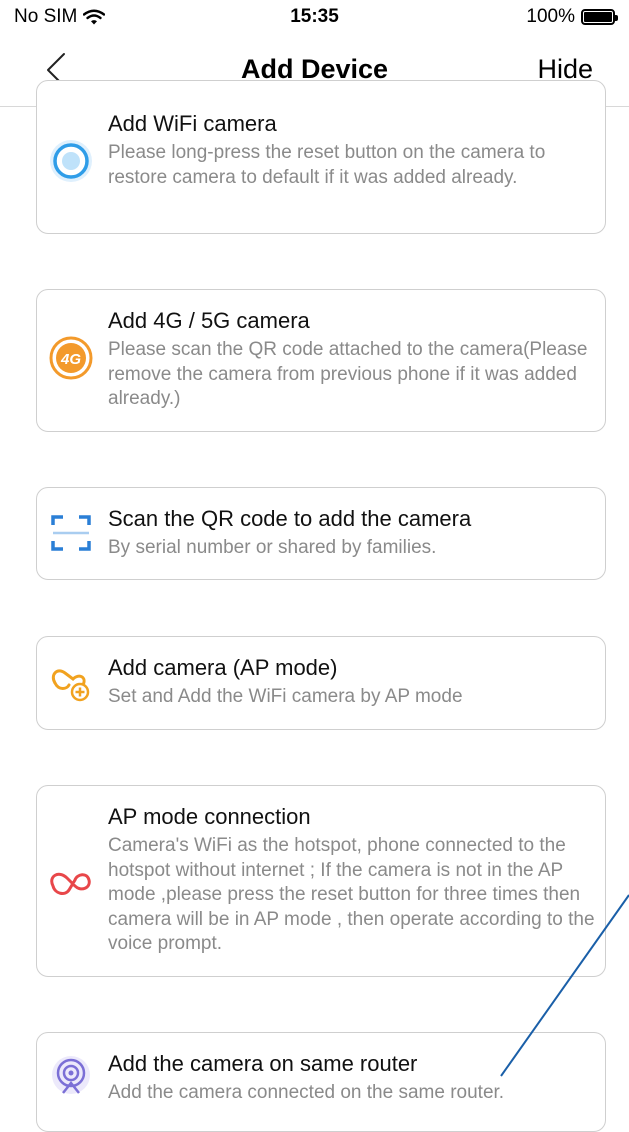 The width and height of the screenshot is (629, 1132). I want to click on 4g-camera-icon: 4G, so click(71, 358).